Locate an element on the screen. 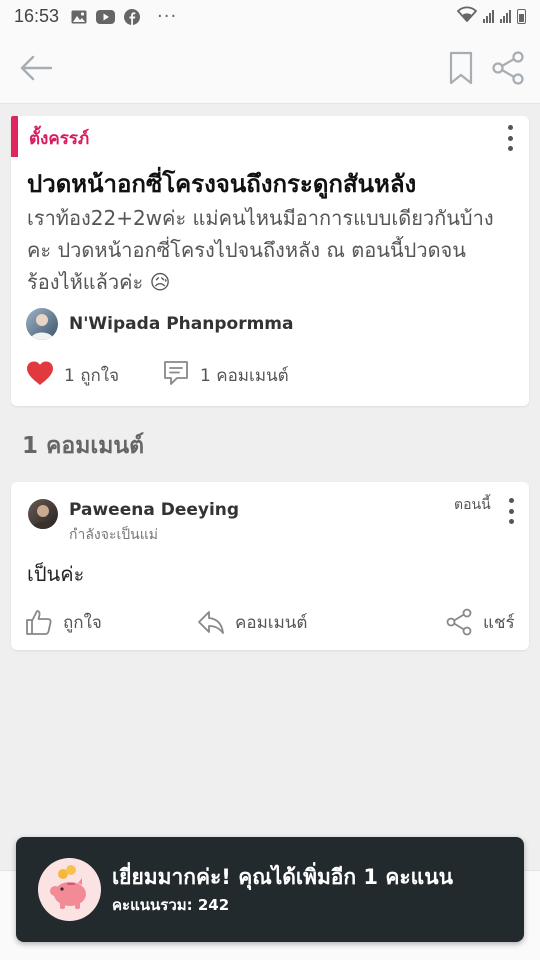  back-arrow-icon is located at coordinates (36, 68).